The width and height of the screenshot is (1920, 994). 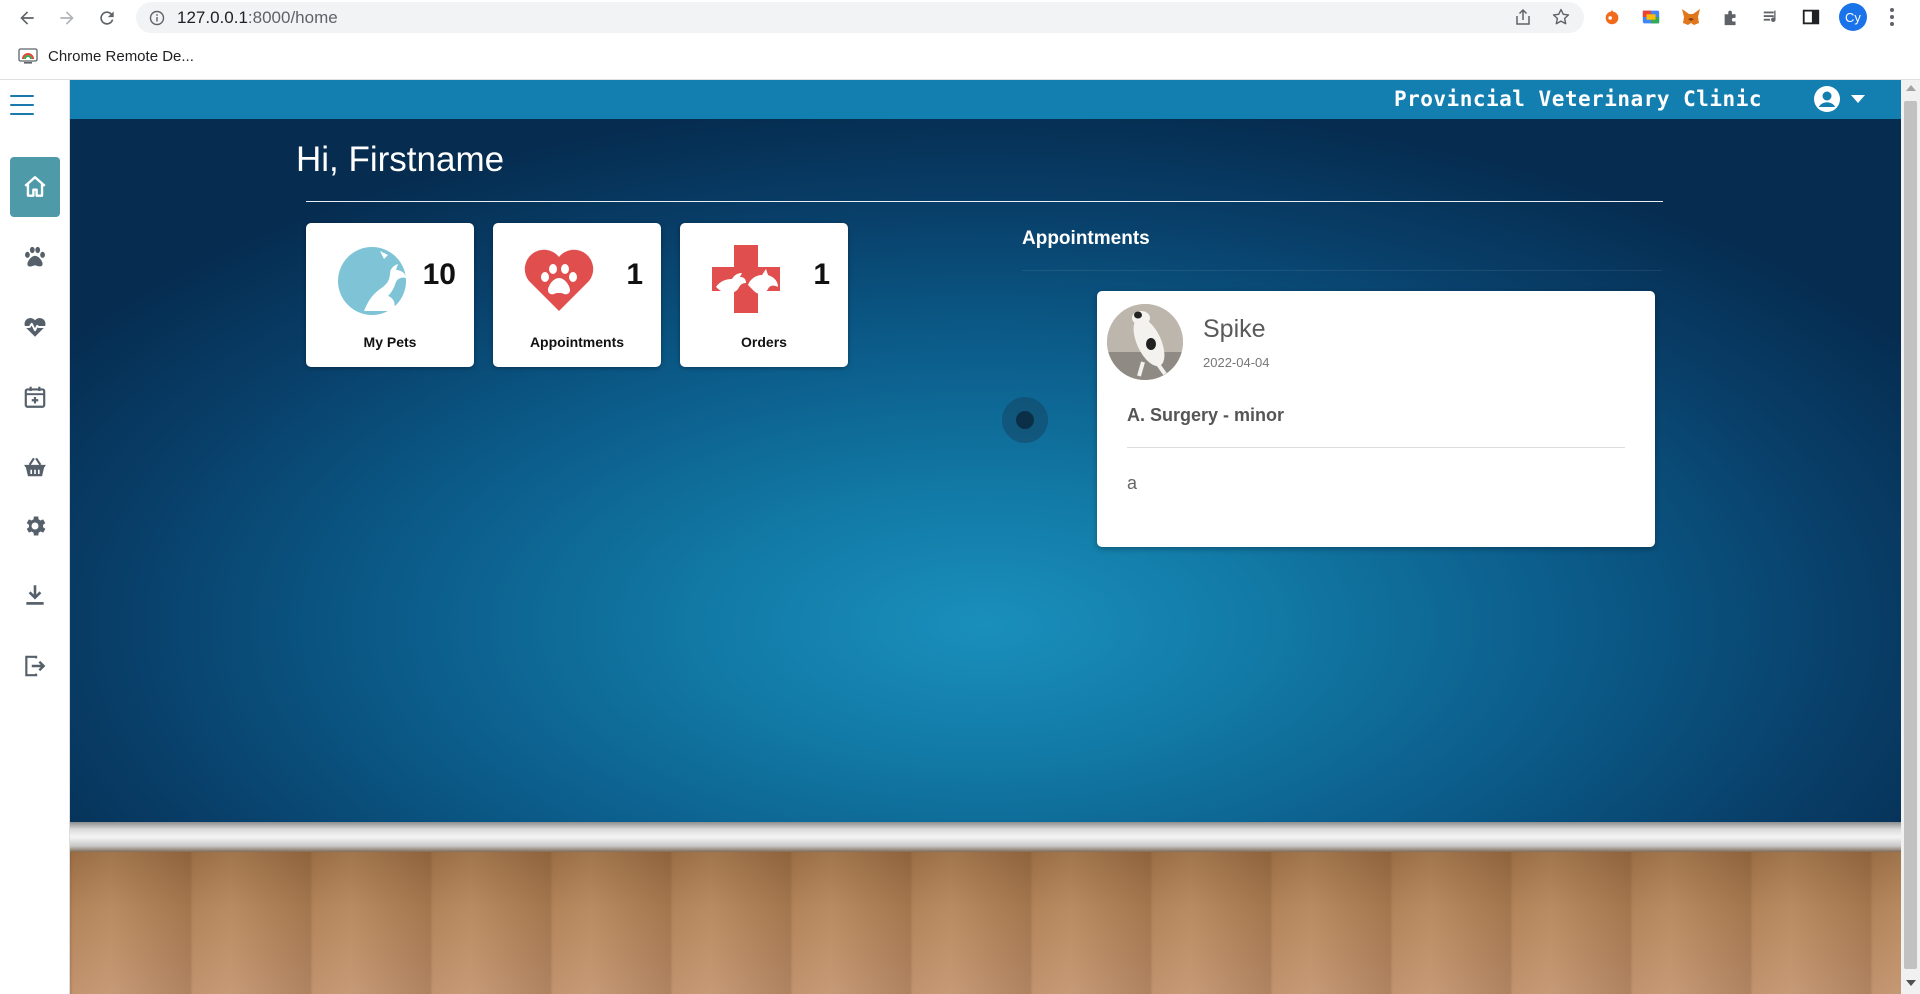 What do you see at coordinates (1612, 17) in the screenshot?
I see `extension-orange-icon` at bounding box center [1612, 17].